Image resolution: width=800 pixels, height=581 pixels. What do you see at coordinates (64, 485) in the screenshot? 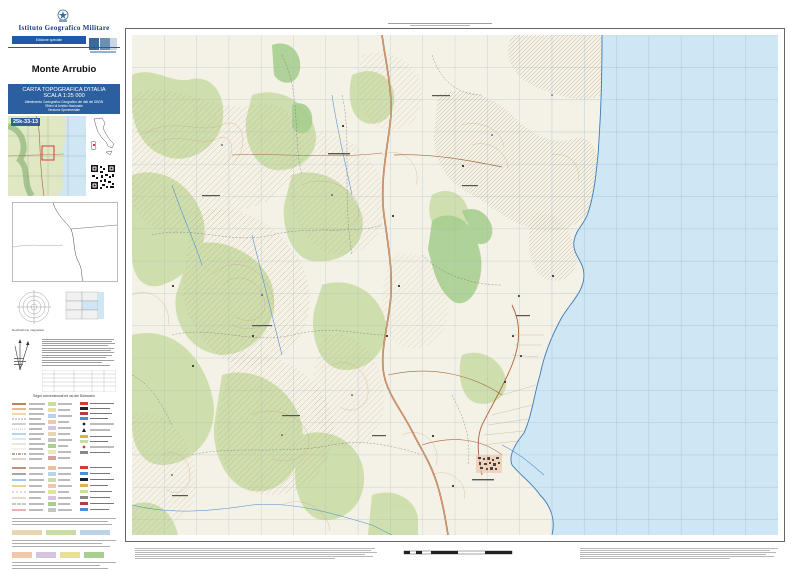
I see `conventional-symbols-legend` at bounding box center [64, 485].